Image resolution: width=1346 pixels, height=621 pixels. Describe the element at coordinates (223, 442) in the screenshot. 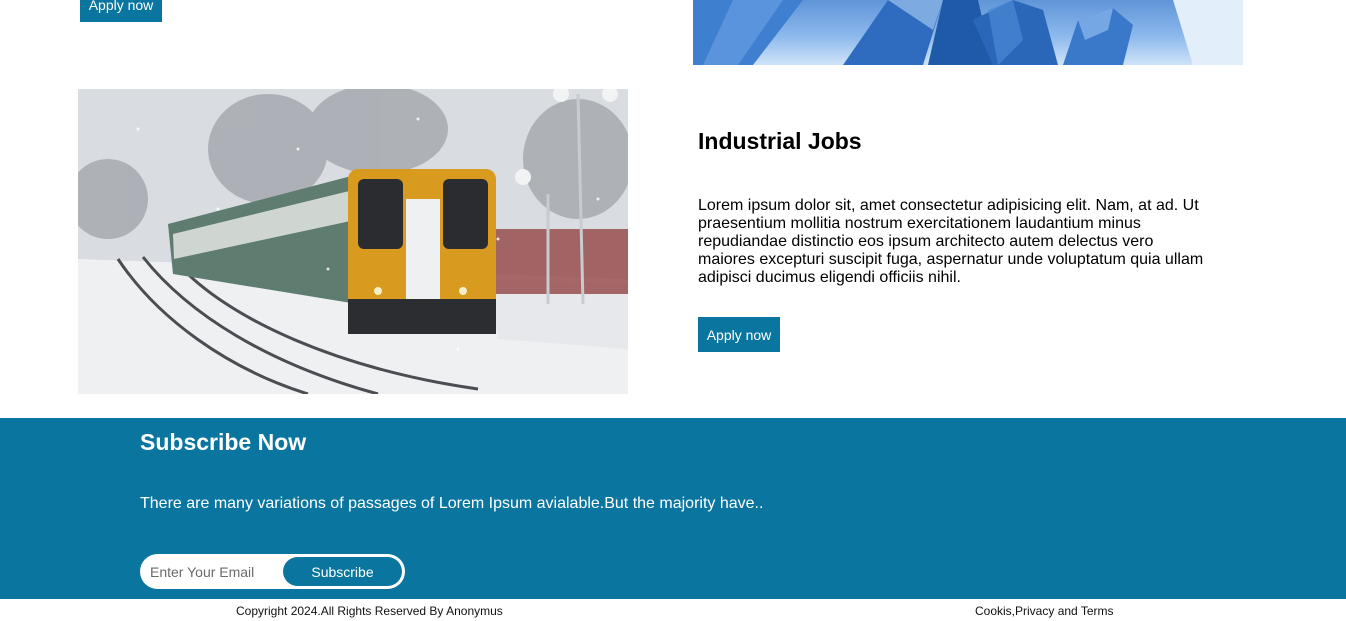

I see `subscribe-title: Subscribe Now` at that location.